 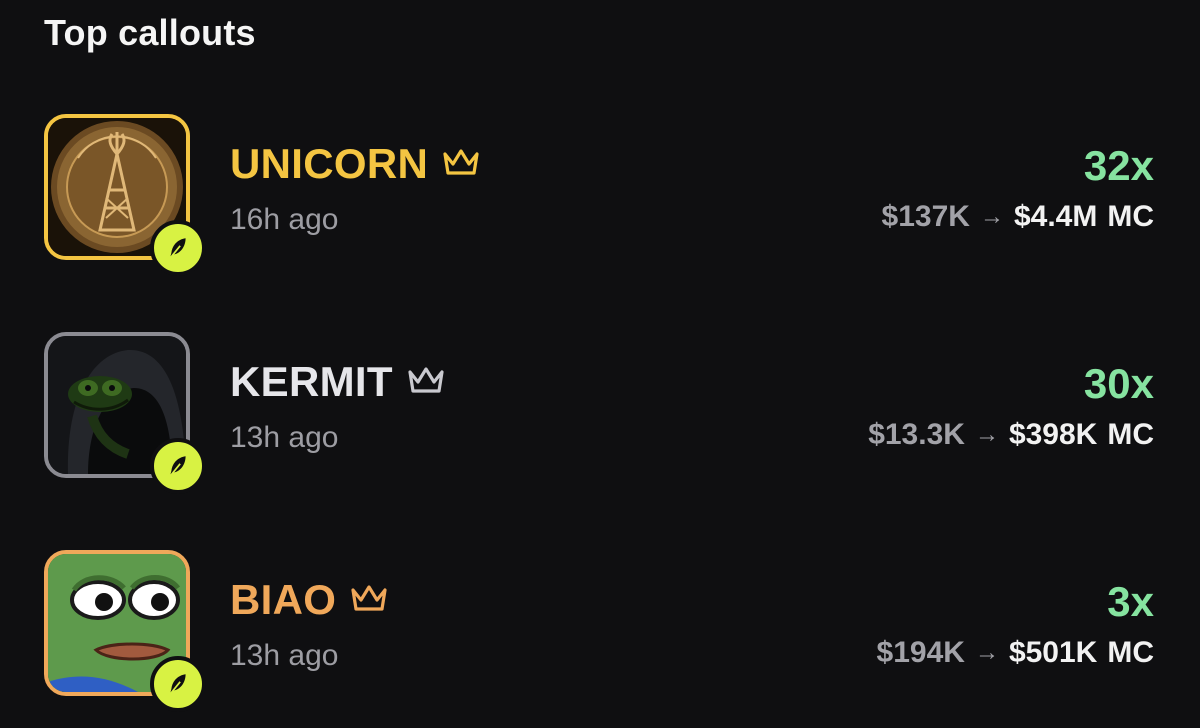 I want to click on gain-multiplier: 32x, so click(x=1118, y=165).